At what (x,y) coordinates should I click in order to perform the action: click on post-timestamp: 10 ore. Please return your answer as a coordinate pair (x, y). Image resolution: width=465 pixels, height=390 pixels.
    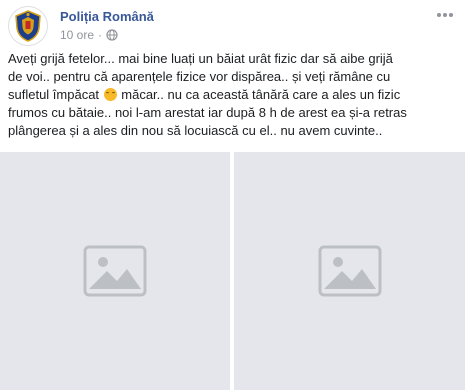
    Looking at the image, I should click on (77, 35).